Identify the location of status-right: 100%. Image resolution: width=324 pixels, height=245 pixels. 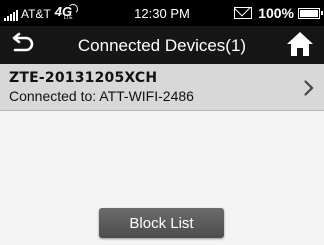
(278, 13).